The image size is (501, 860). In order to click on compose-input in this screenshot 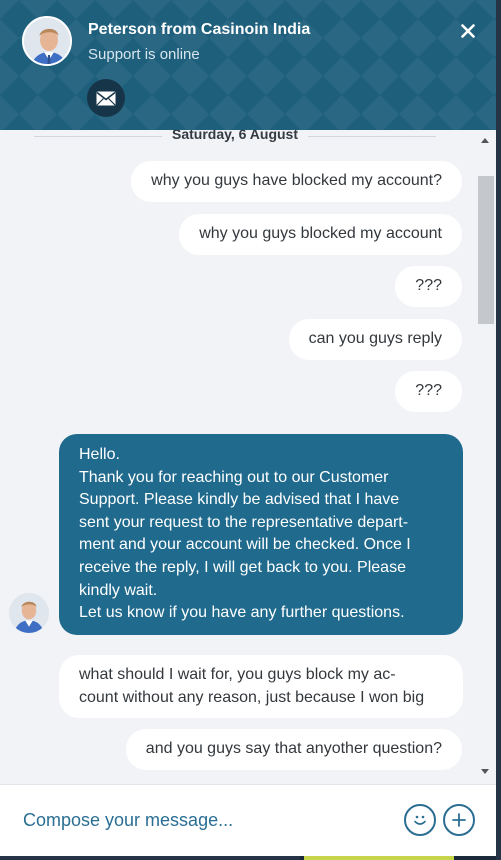, I will do `click(203, 820)`.